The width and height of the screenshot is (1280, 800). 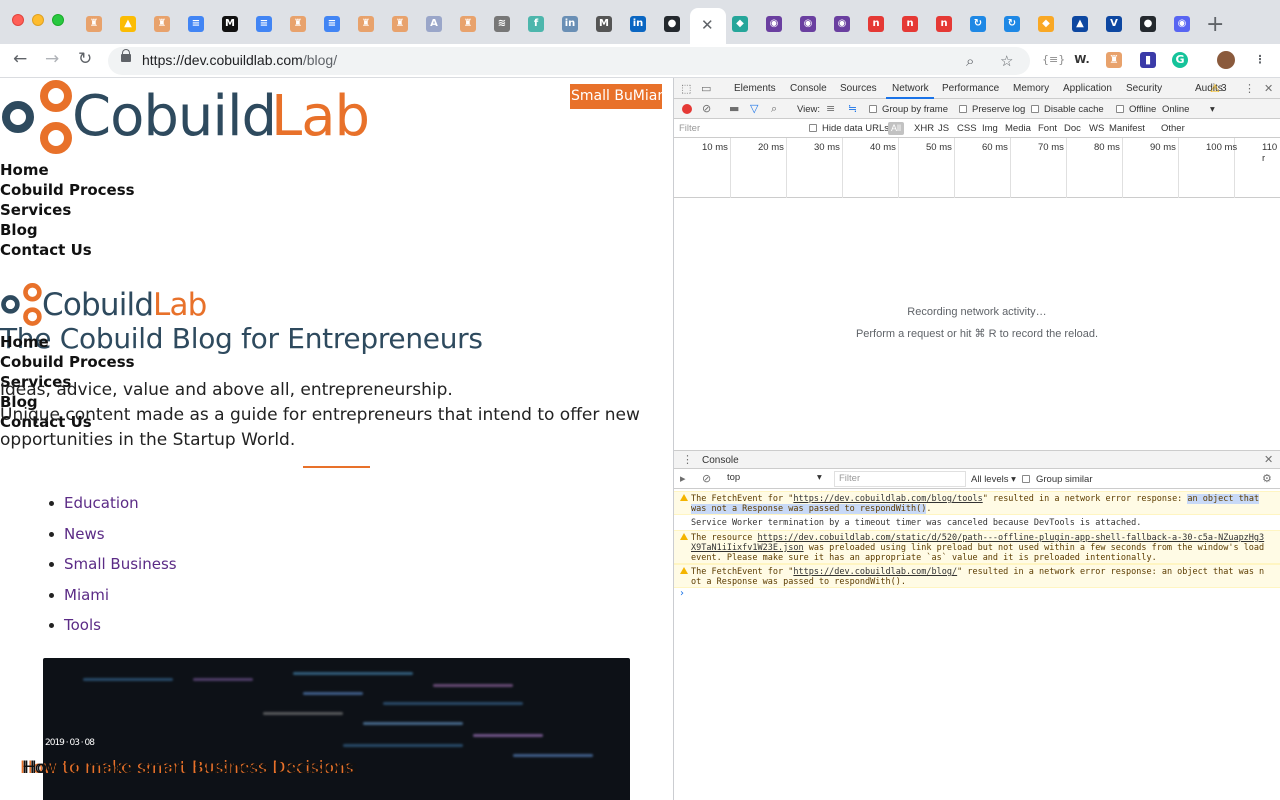 What do you see at coordinates (1180, 60) in the screenshot?
I see `grammarly-icon: G` at bounding box center [1180, 60].